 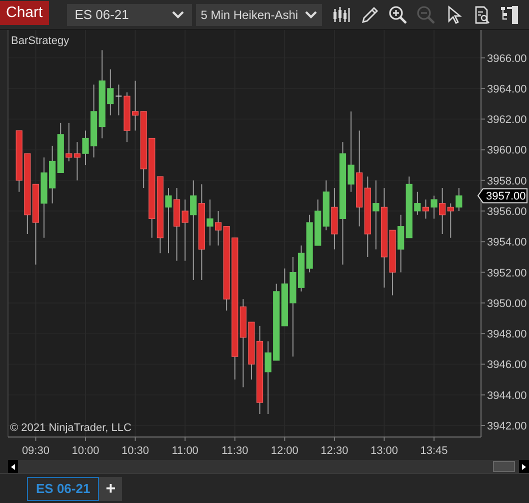 I want to click on time-label: 10:00, so click(x=86, y=451).